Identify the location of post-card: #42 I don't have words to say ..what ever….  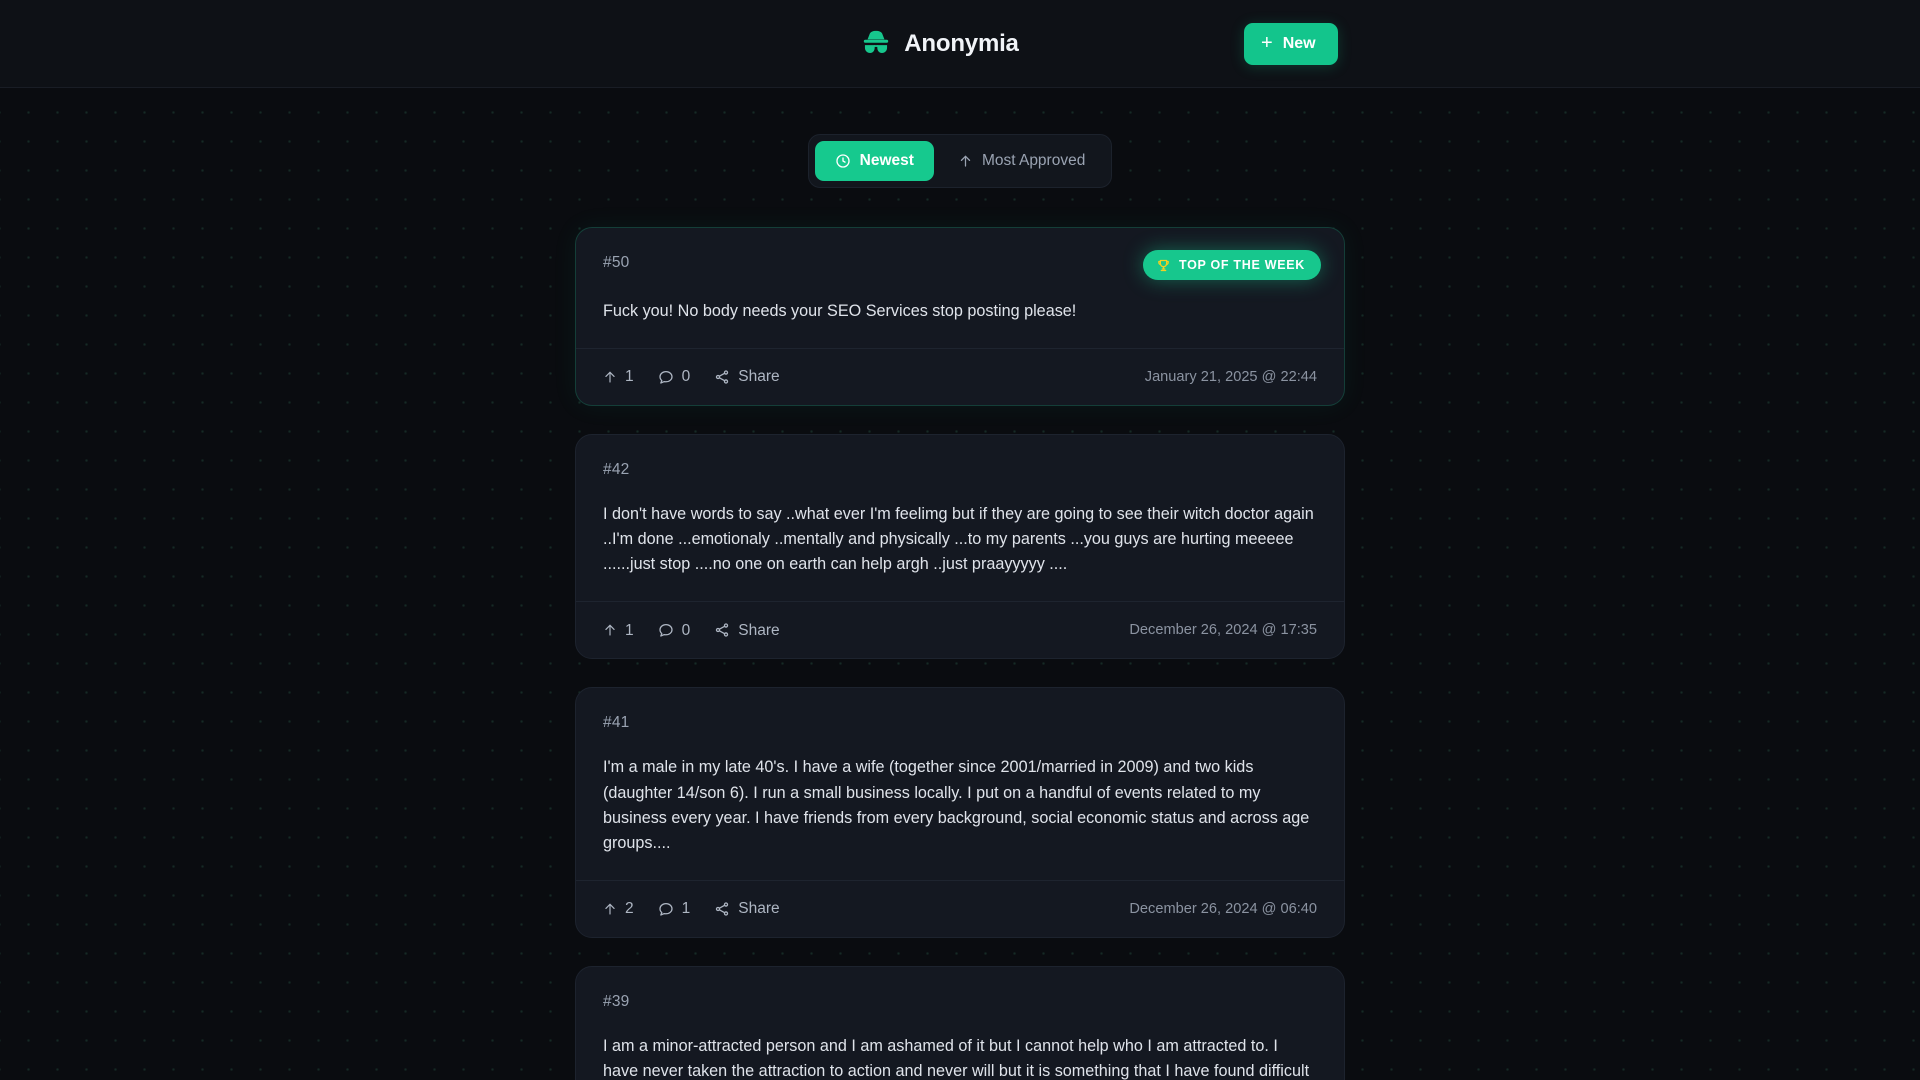
(960, 547).